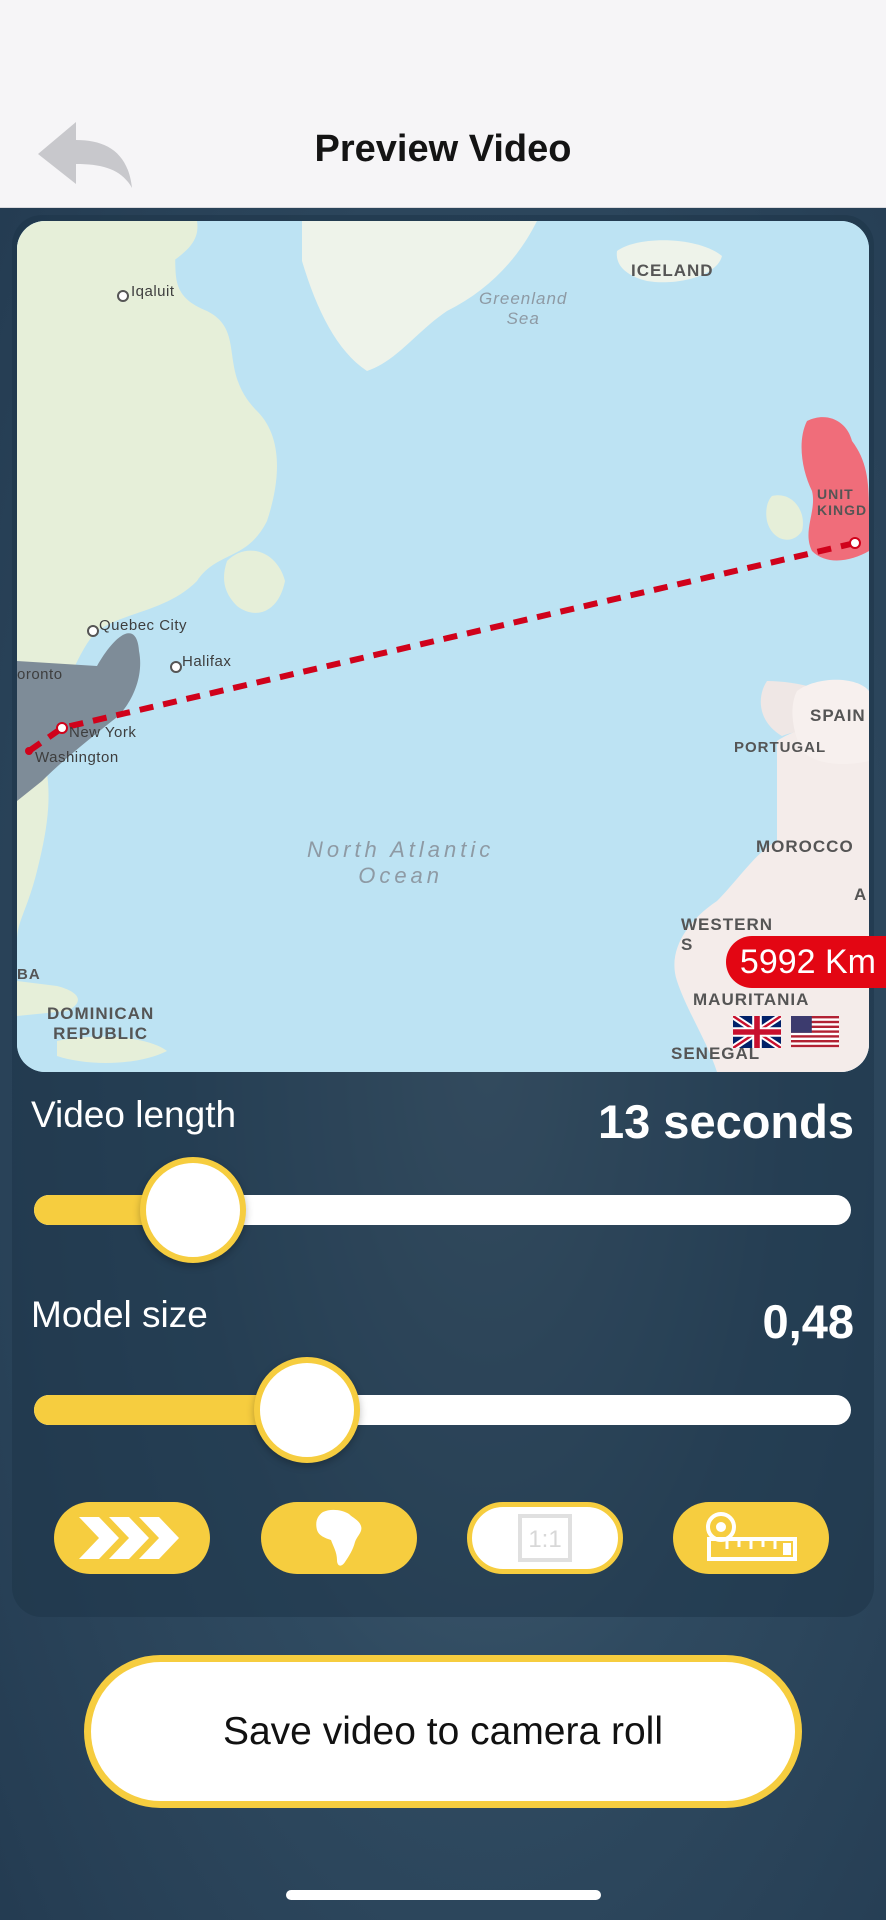 The image size is (886, 1920). I want to click on label-toronto: oronto, so click(40, 674).